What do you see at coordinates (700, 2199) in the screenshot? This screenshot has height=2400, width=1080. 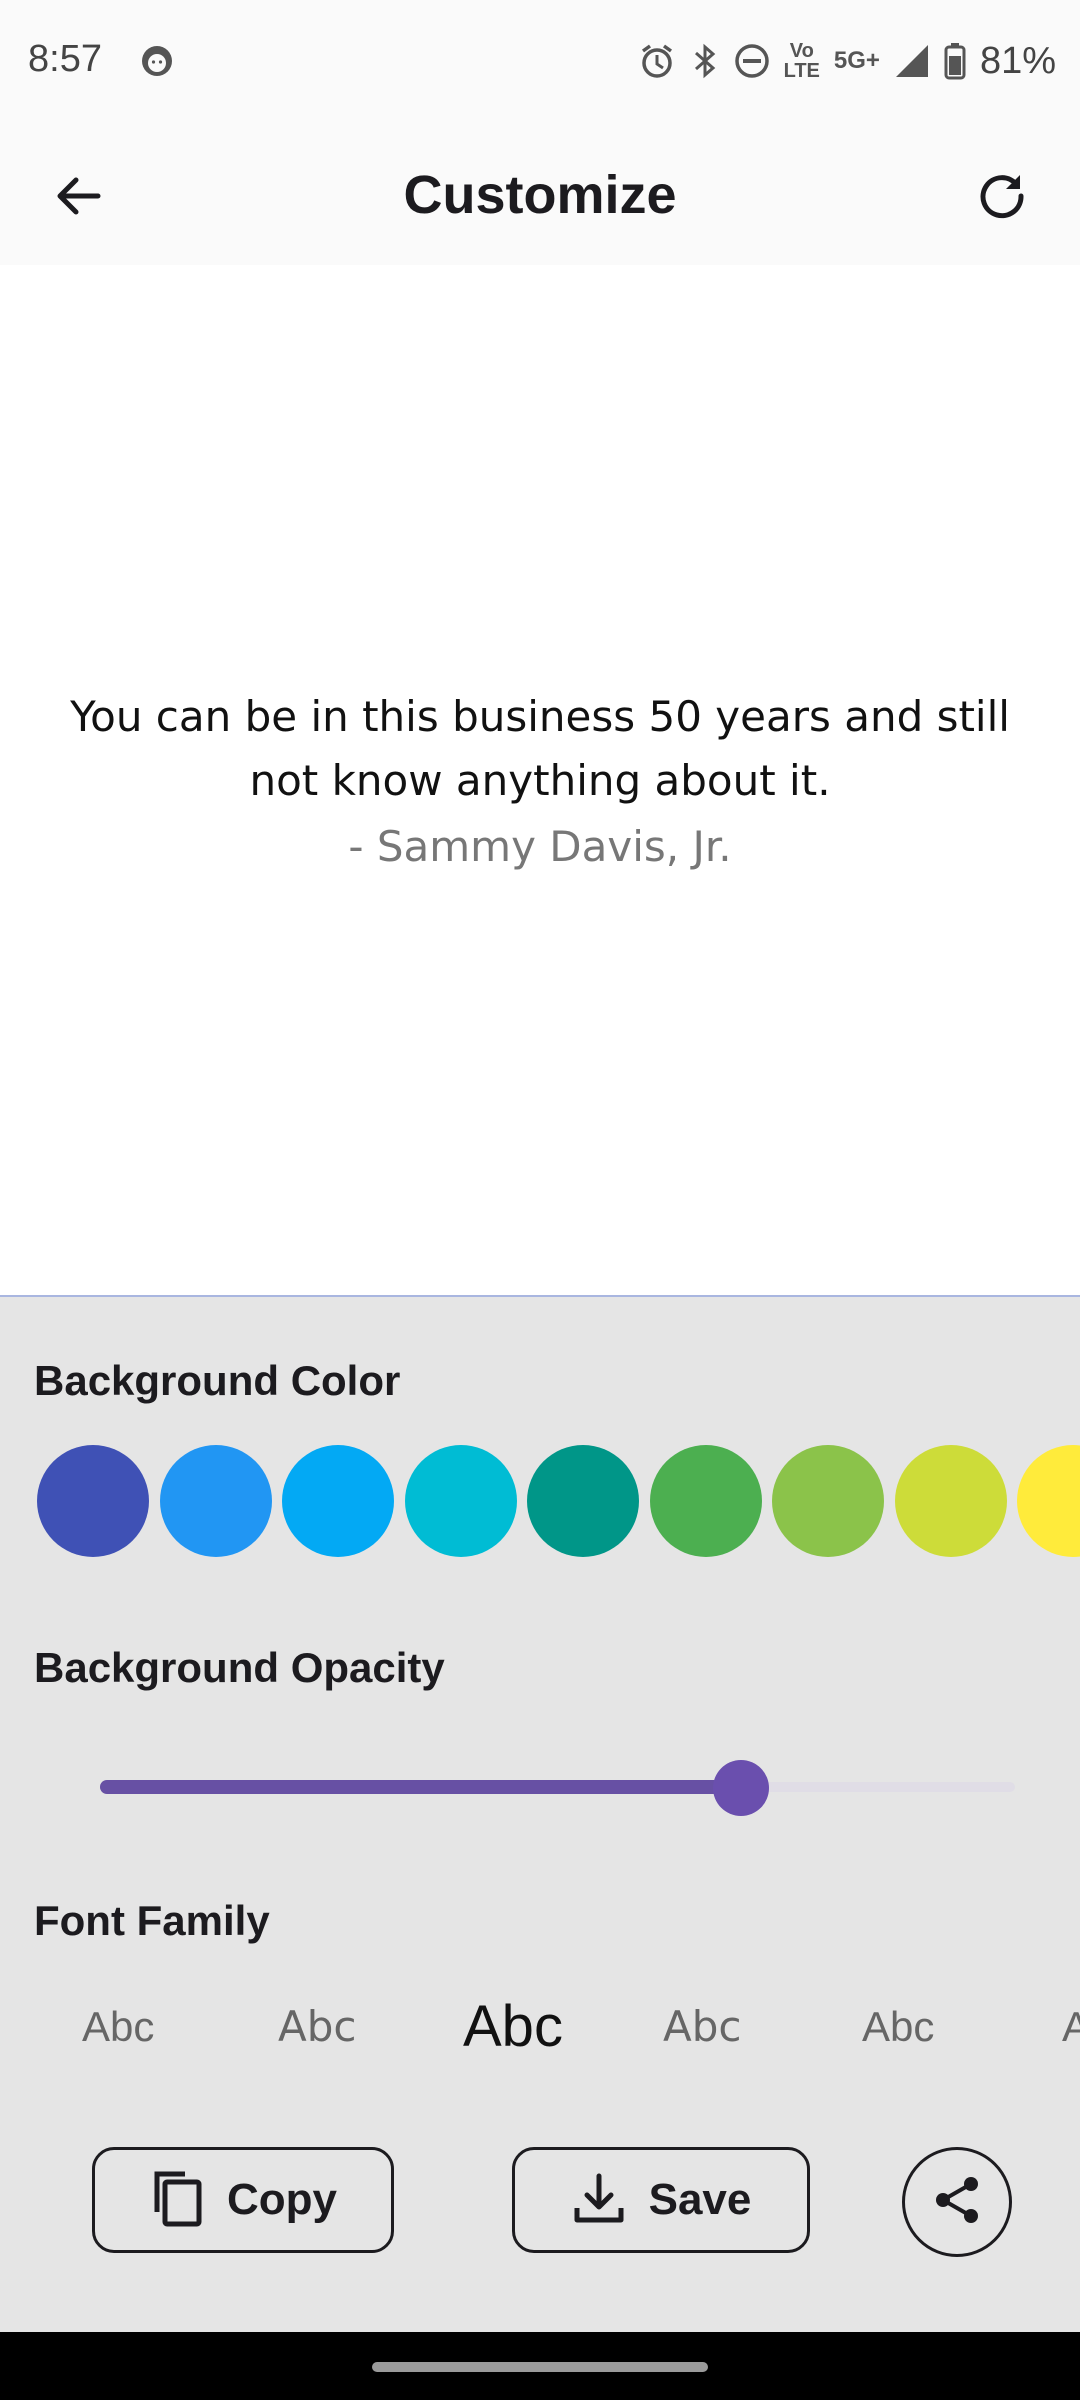 I see `save-button-label: Save` at bounding box center [700, 2199].